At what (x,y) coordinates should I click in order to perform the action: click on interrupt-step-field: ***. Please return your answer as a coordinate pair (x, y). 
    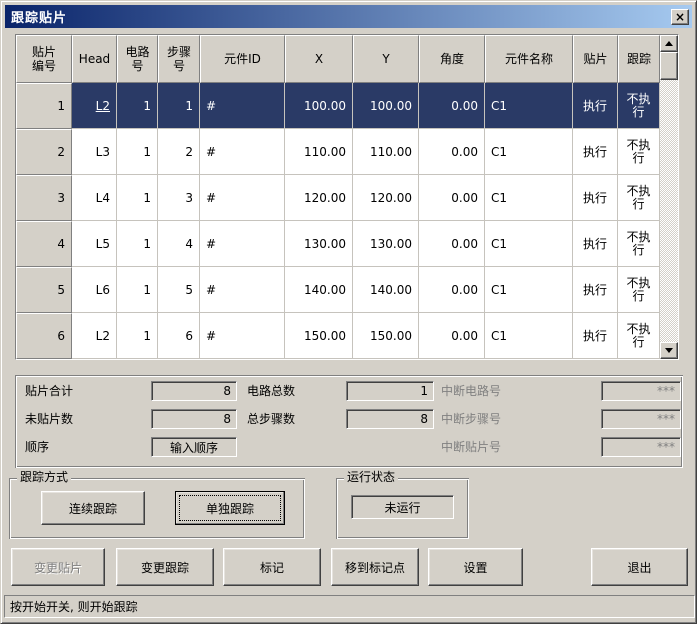
    Looking at the image, I should click on (641, 419).